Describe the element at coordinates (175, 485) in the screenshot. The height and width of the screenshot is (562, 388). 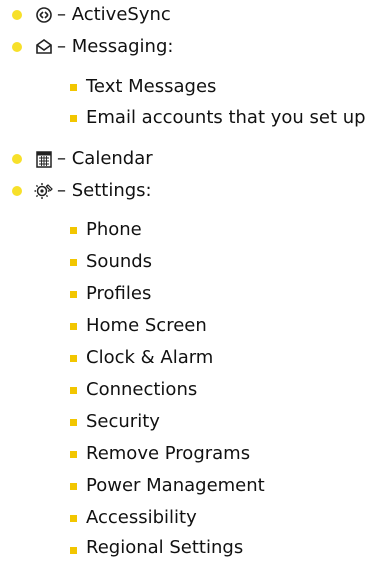
I see `sub-list-item: Power Management` at that location.